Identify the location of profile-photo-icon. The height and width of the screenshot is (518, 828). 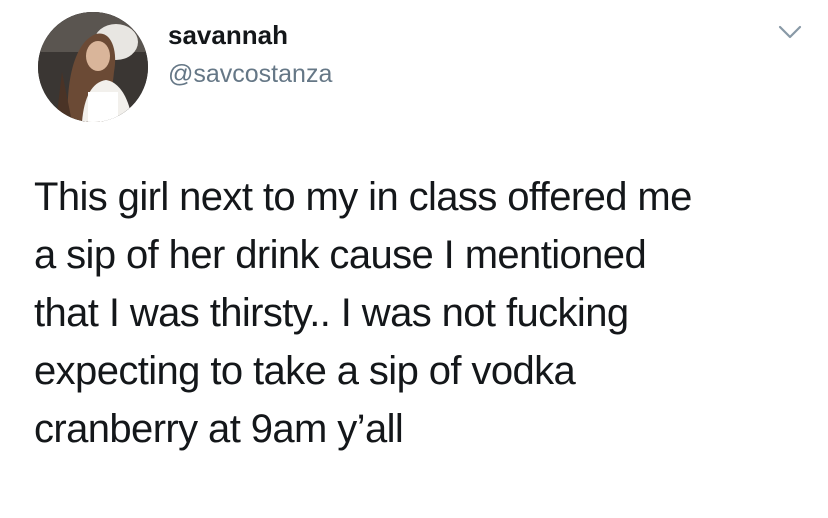
(93, 67).